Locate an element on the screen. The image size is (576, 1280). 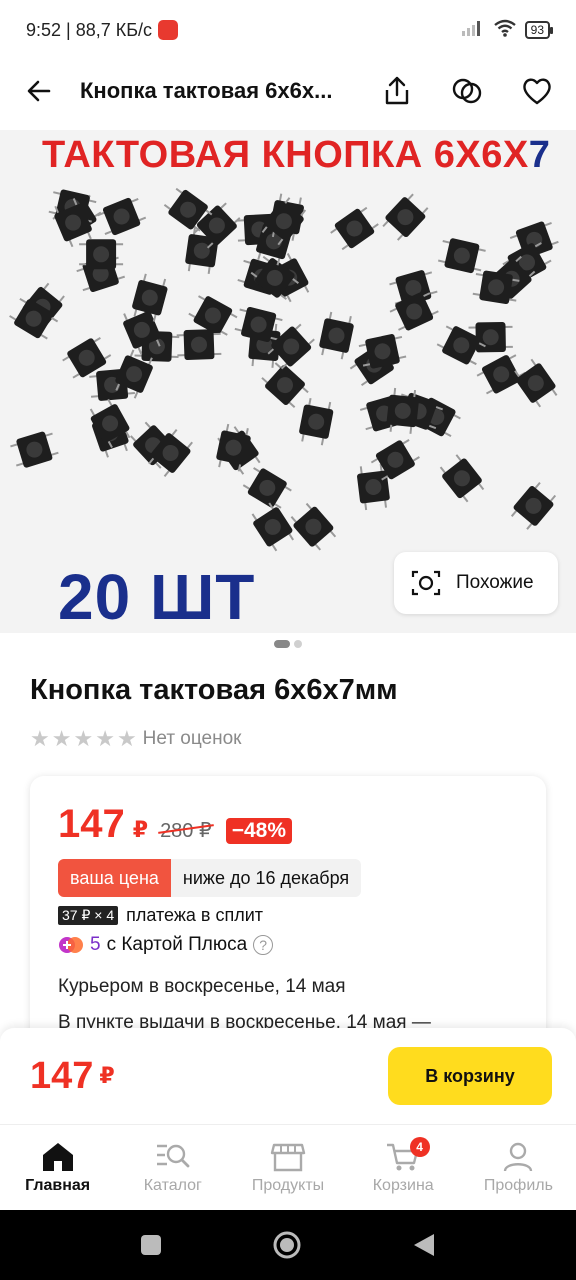
wifi-icon is located at coordinates (505, 30).